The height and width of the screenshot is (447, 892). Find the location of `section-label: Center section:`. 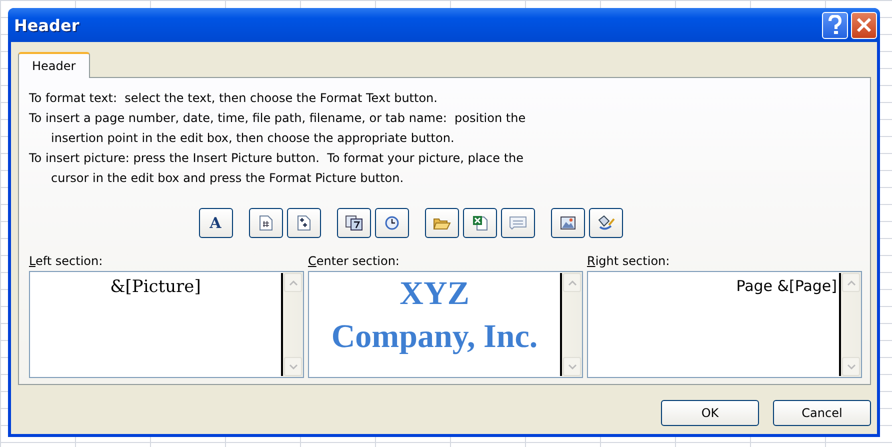

section-label: Center section: is located at coordinates (354, 261).